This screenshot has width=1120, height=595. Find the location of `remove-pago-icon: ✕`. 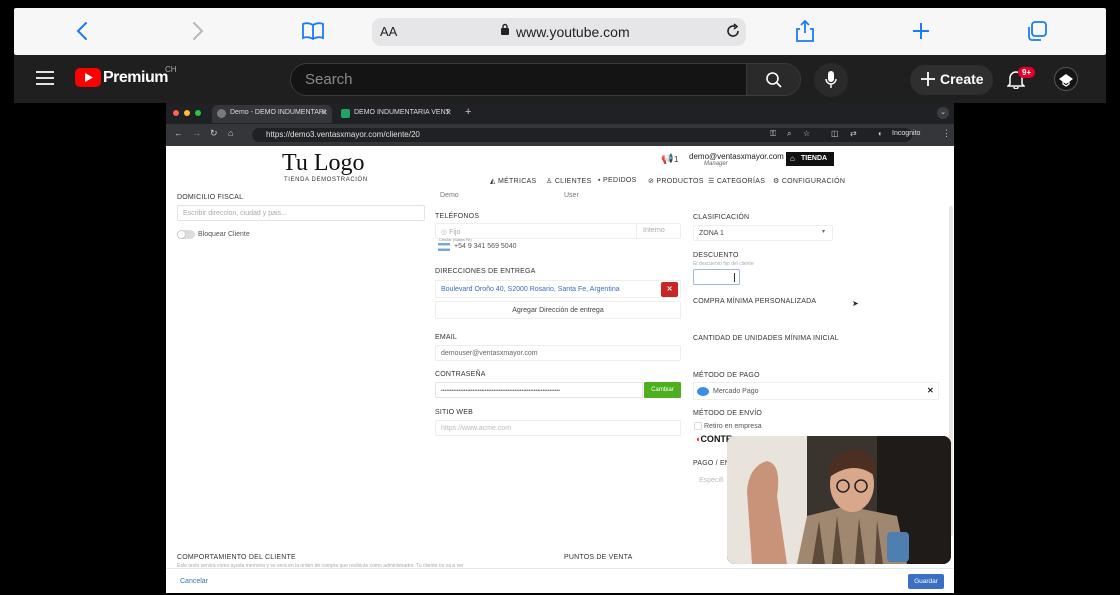

remove-pago-icon: ✕ is located at coordinates (930, 390).